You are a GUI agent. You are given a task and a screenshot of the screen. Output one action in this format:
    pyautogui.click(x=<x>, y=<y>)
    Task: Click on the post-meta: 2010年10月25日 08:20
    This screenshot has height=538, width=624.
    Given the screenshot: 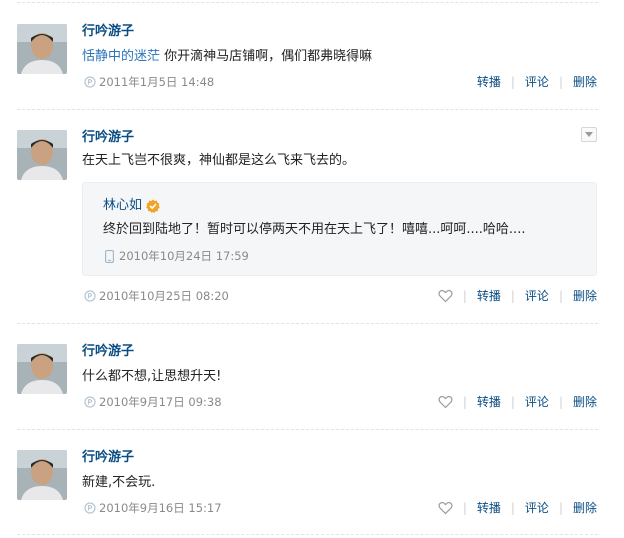 What is the action you would take?
    pyautogui.click(x=156, y=296)
    